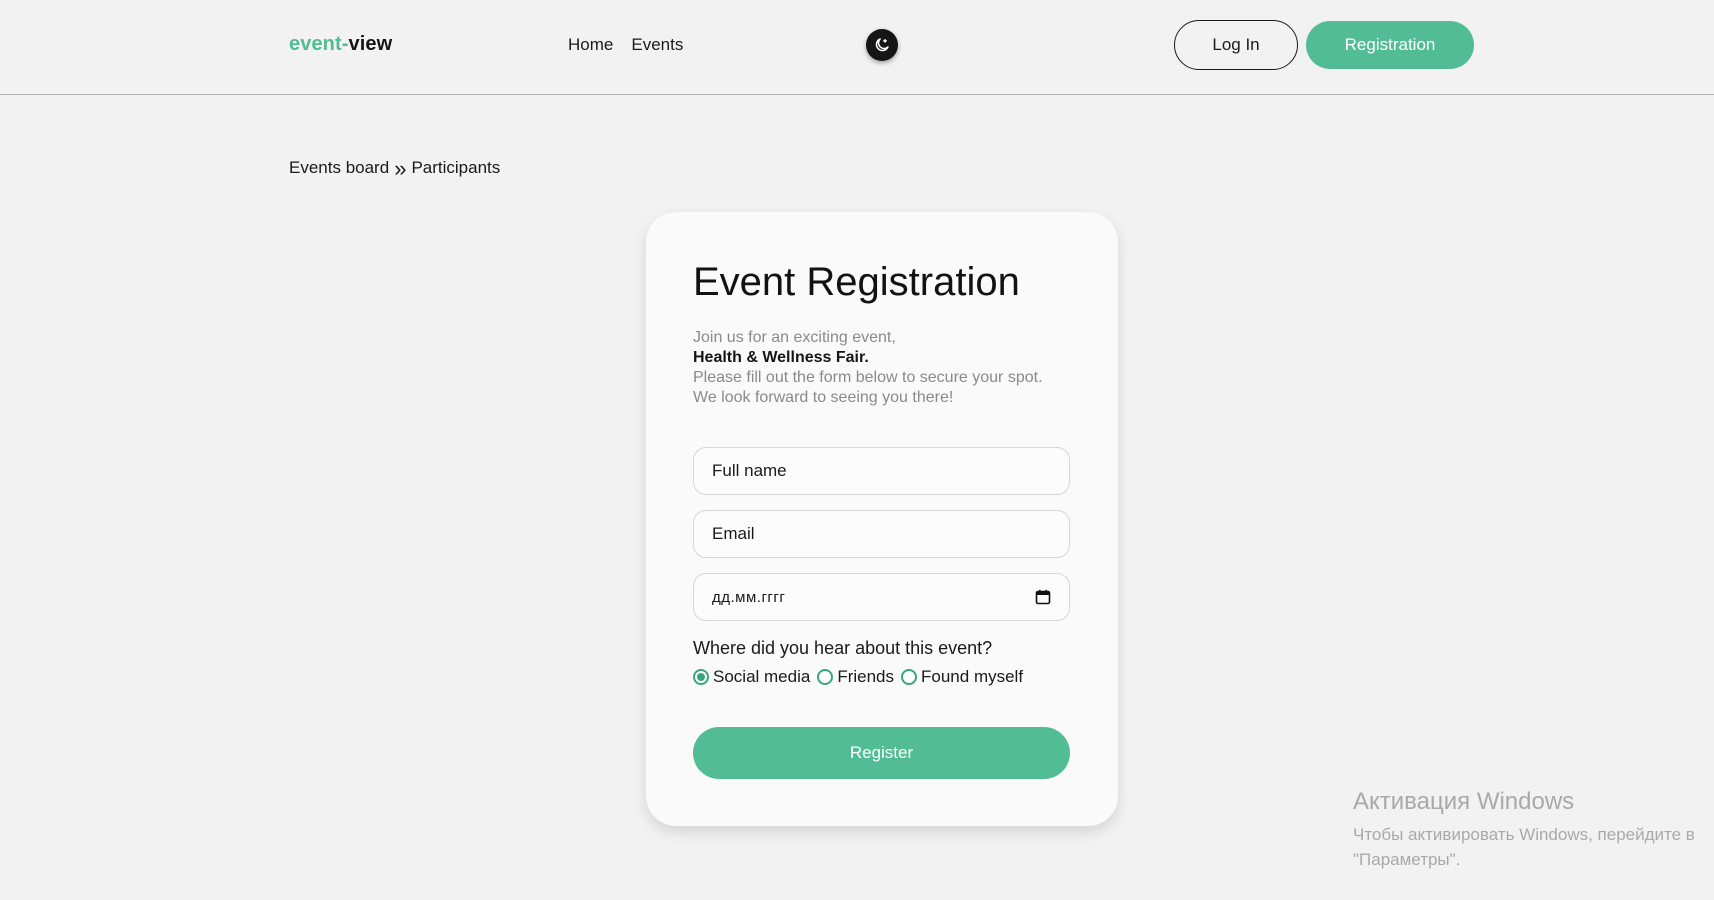 The height and width of the screenshot is (900, 1714). What do you see at coordinates (781, 357) in the screenshot?
I see `event-name: Health & Wellness Fair.` at bounding box center [781, 357].